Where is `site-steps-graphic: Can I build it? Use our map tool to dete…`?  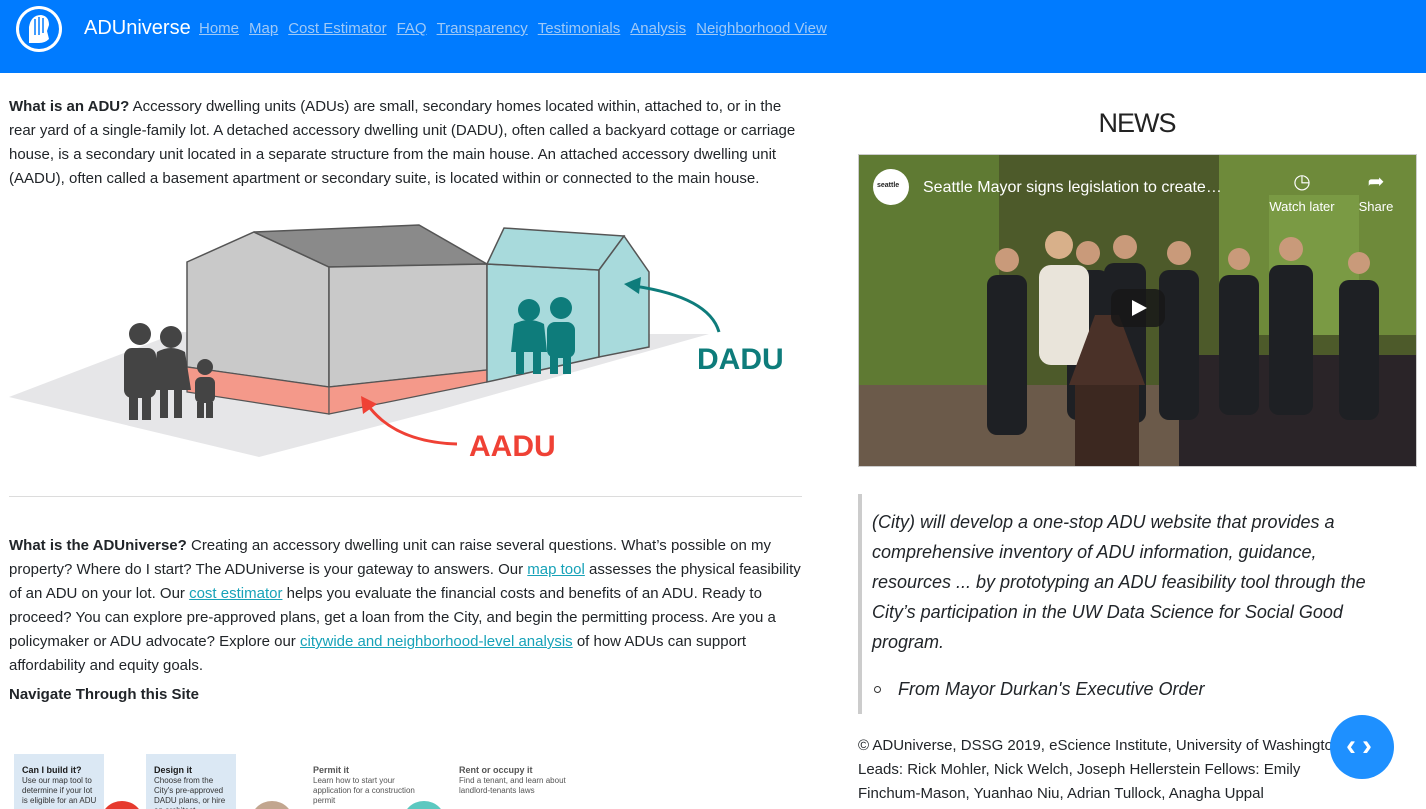
site-steps-graphic: Can I build it? Use our map tool to dete… is located at coordinates (290, 781).